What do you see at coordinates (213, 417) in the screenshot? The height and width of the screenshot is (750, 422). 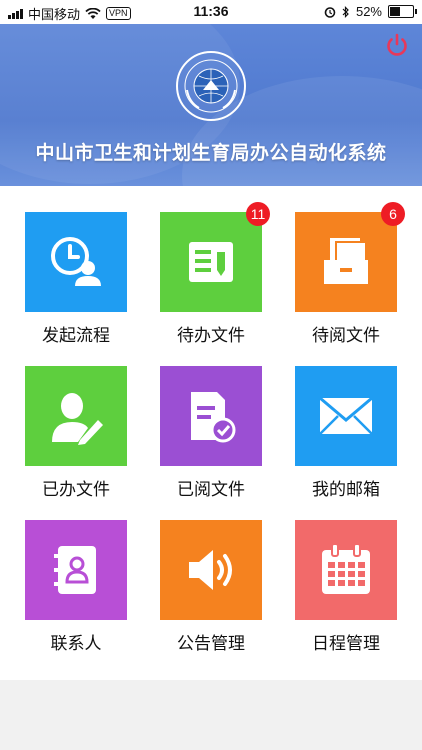 I see `document-check-icon` at bounding box center [213, 417].